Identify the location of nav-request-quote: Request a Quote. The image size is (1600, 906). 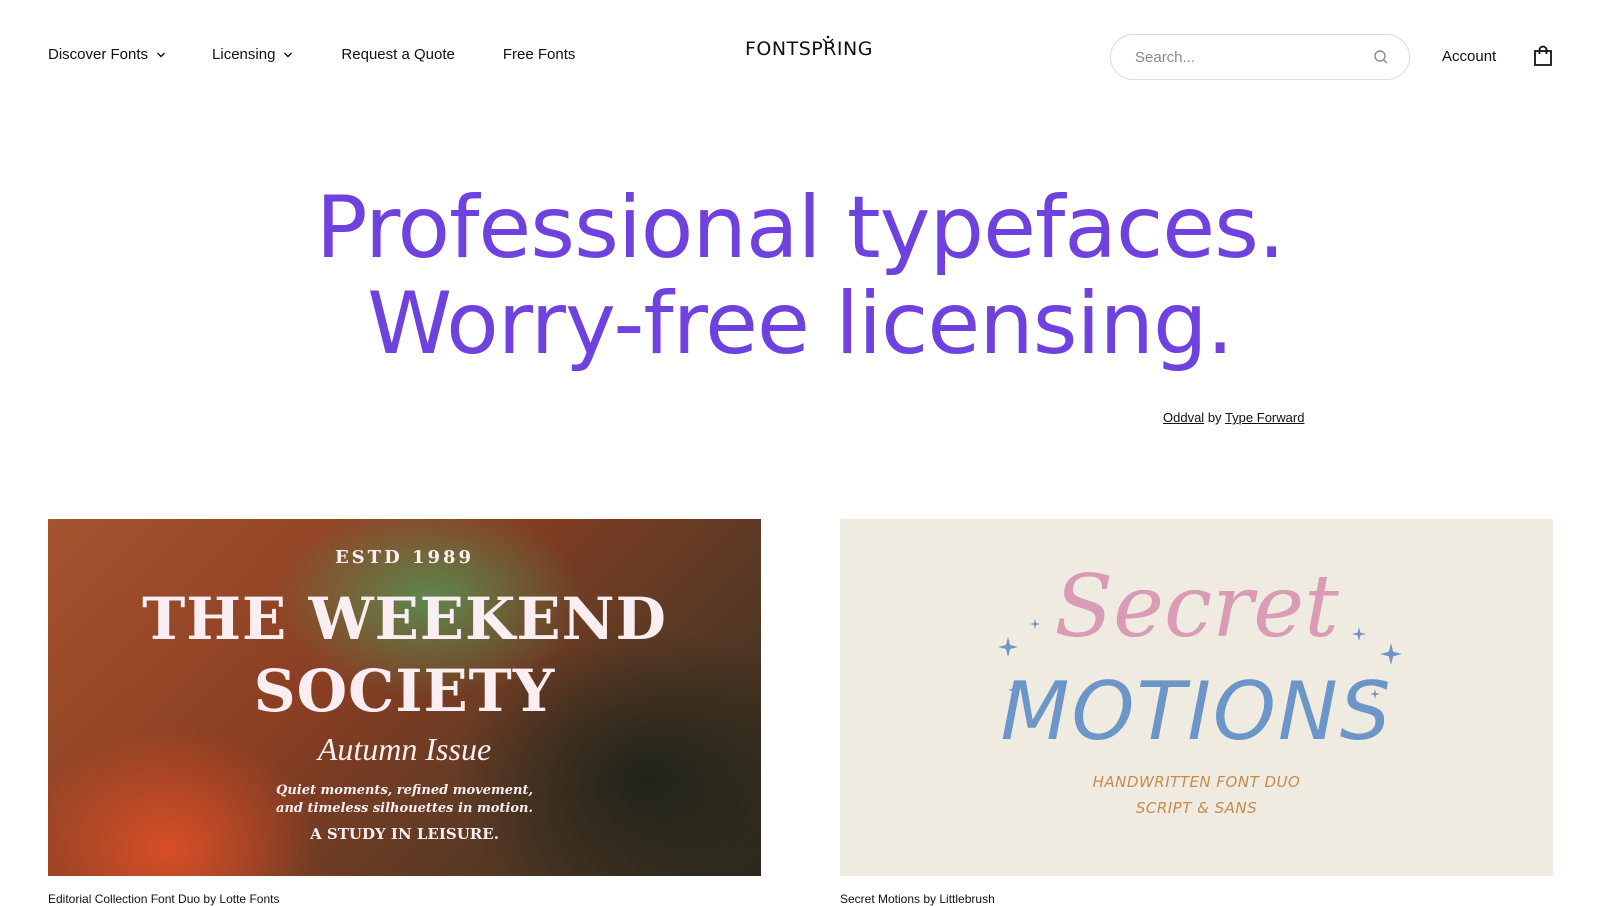
(397, 54).